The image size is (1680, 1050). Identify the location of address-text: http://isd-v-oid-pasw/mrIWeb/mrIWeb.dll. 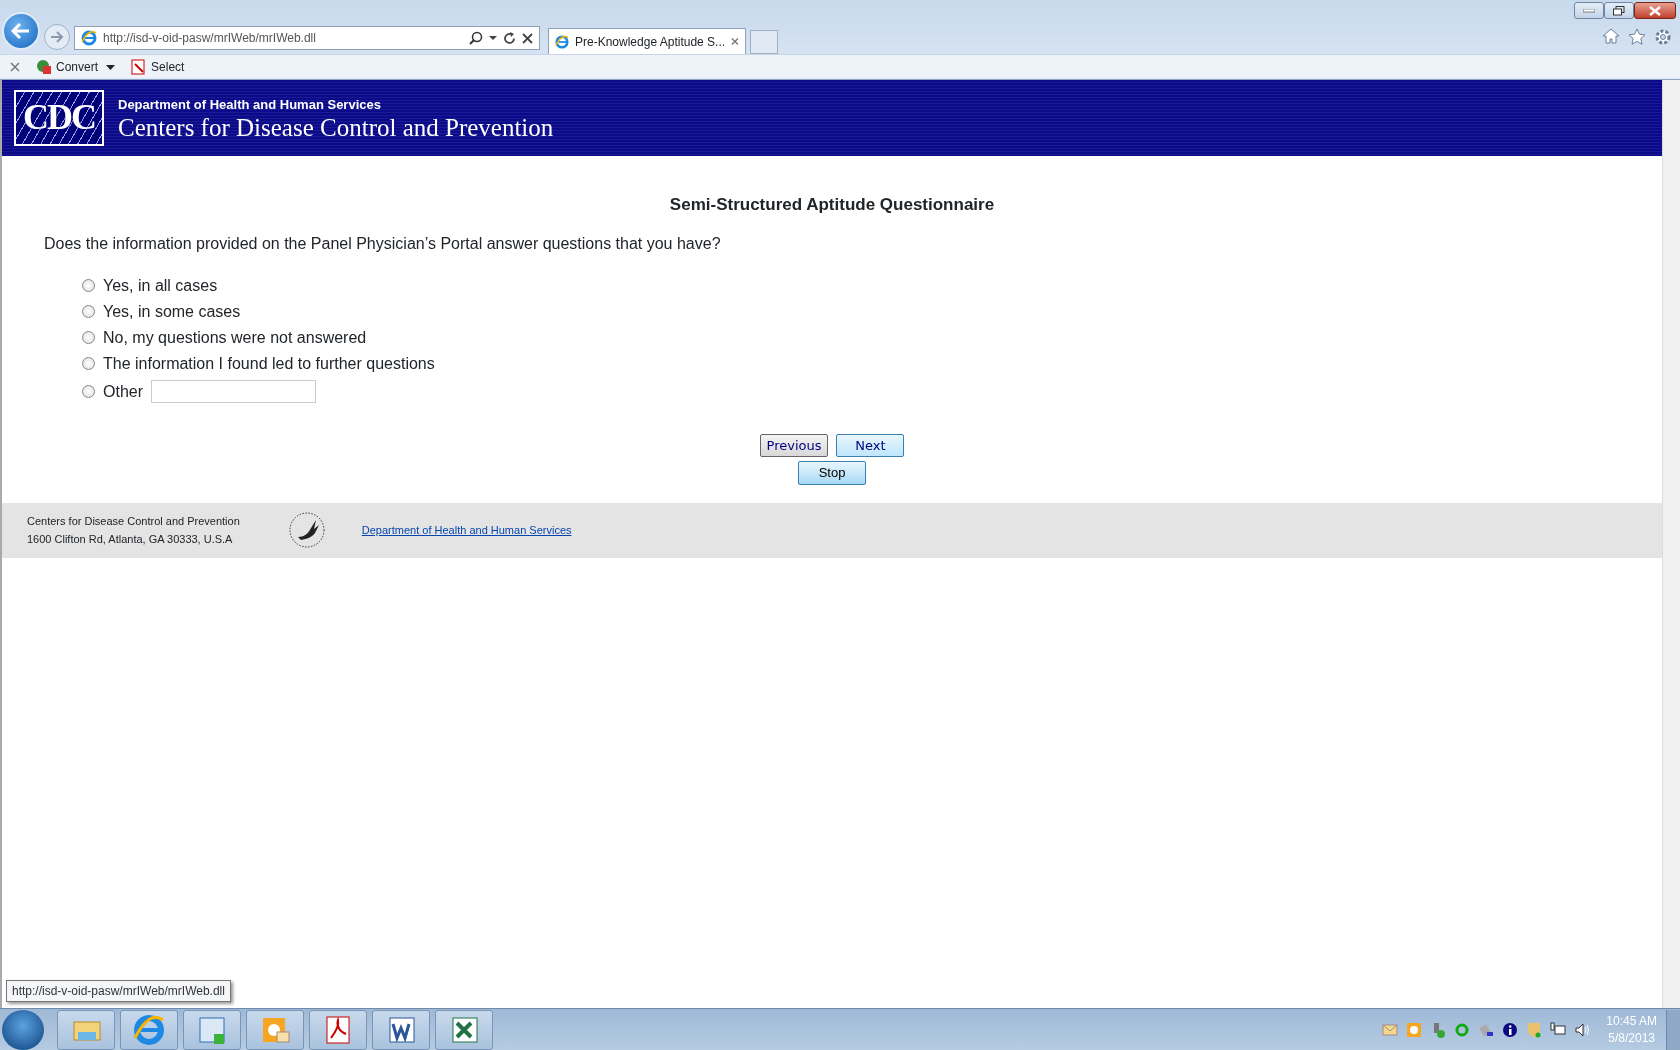
(210, 38).